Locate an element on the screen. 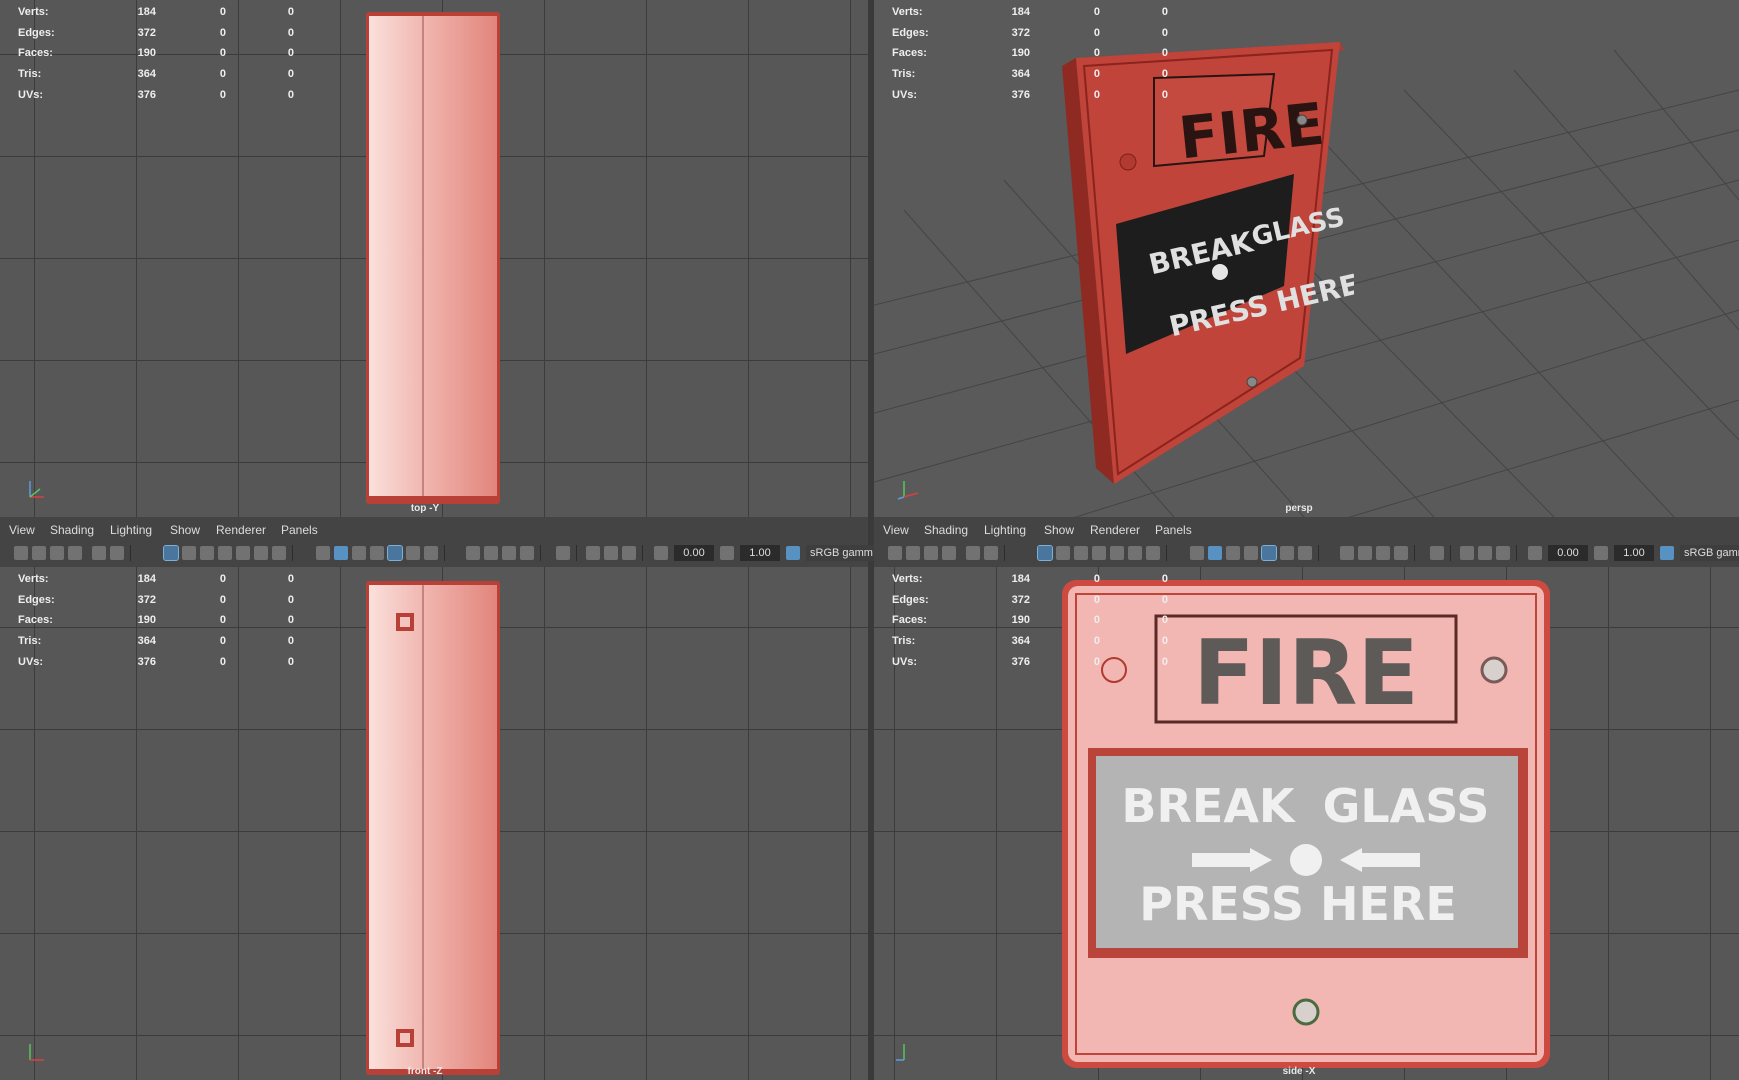 Image resolution: width=1739 pixels, height=1080 pixels. axis-gizmo-icon is located at coordinates (900, 1052).